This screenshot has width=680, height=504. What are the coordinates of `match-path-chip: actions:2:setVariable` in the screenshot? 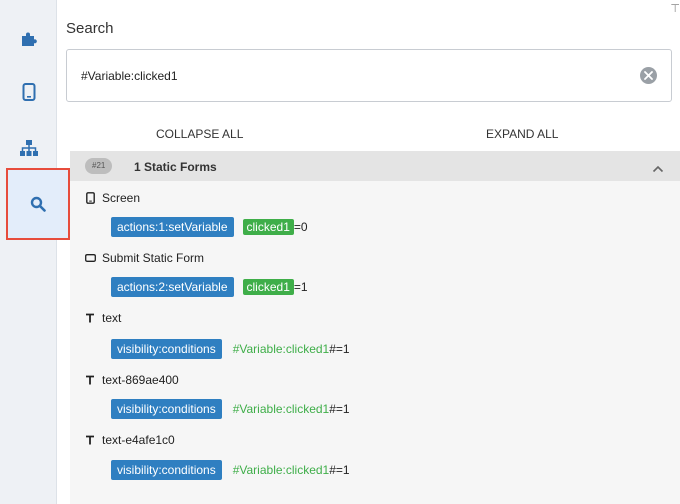 It's located at (172, 287).